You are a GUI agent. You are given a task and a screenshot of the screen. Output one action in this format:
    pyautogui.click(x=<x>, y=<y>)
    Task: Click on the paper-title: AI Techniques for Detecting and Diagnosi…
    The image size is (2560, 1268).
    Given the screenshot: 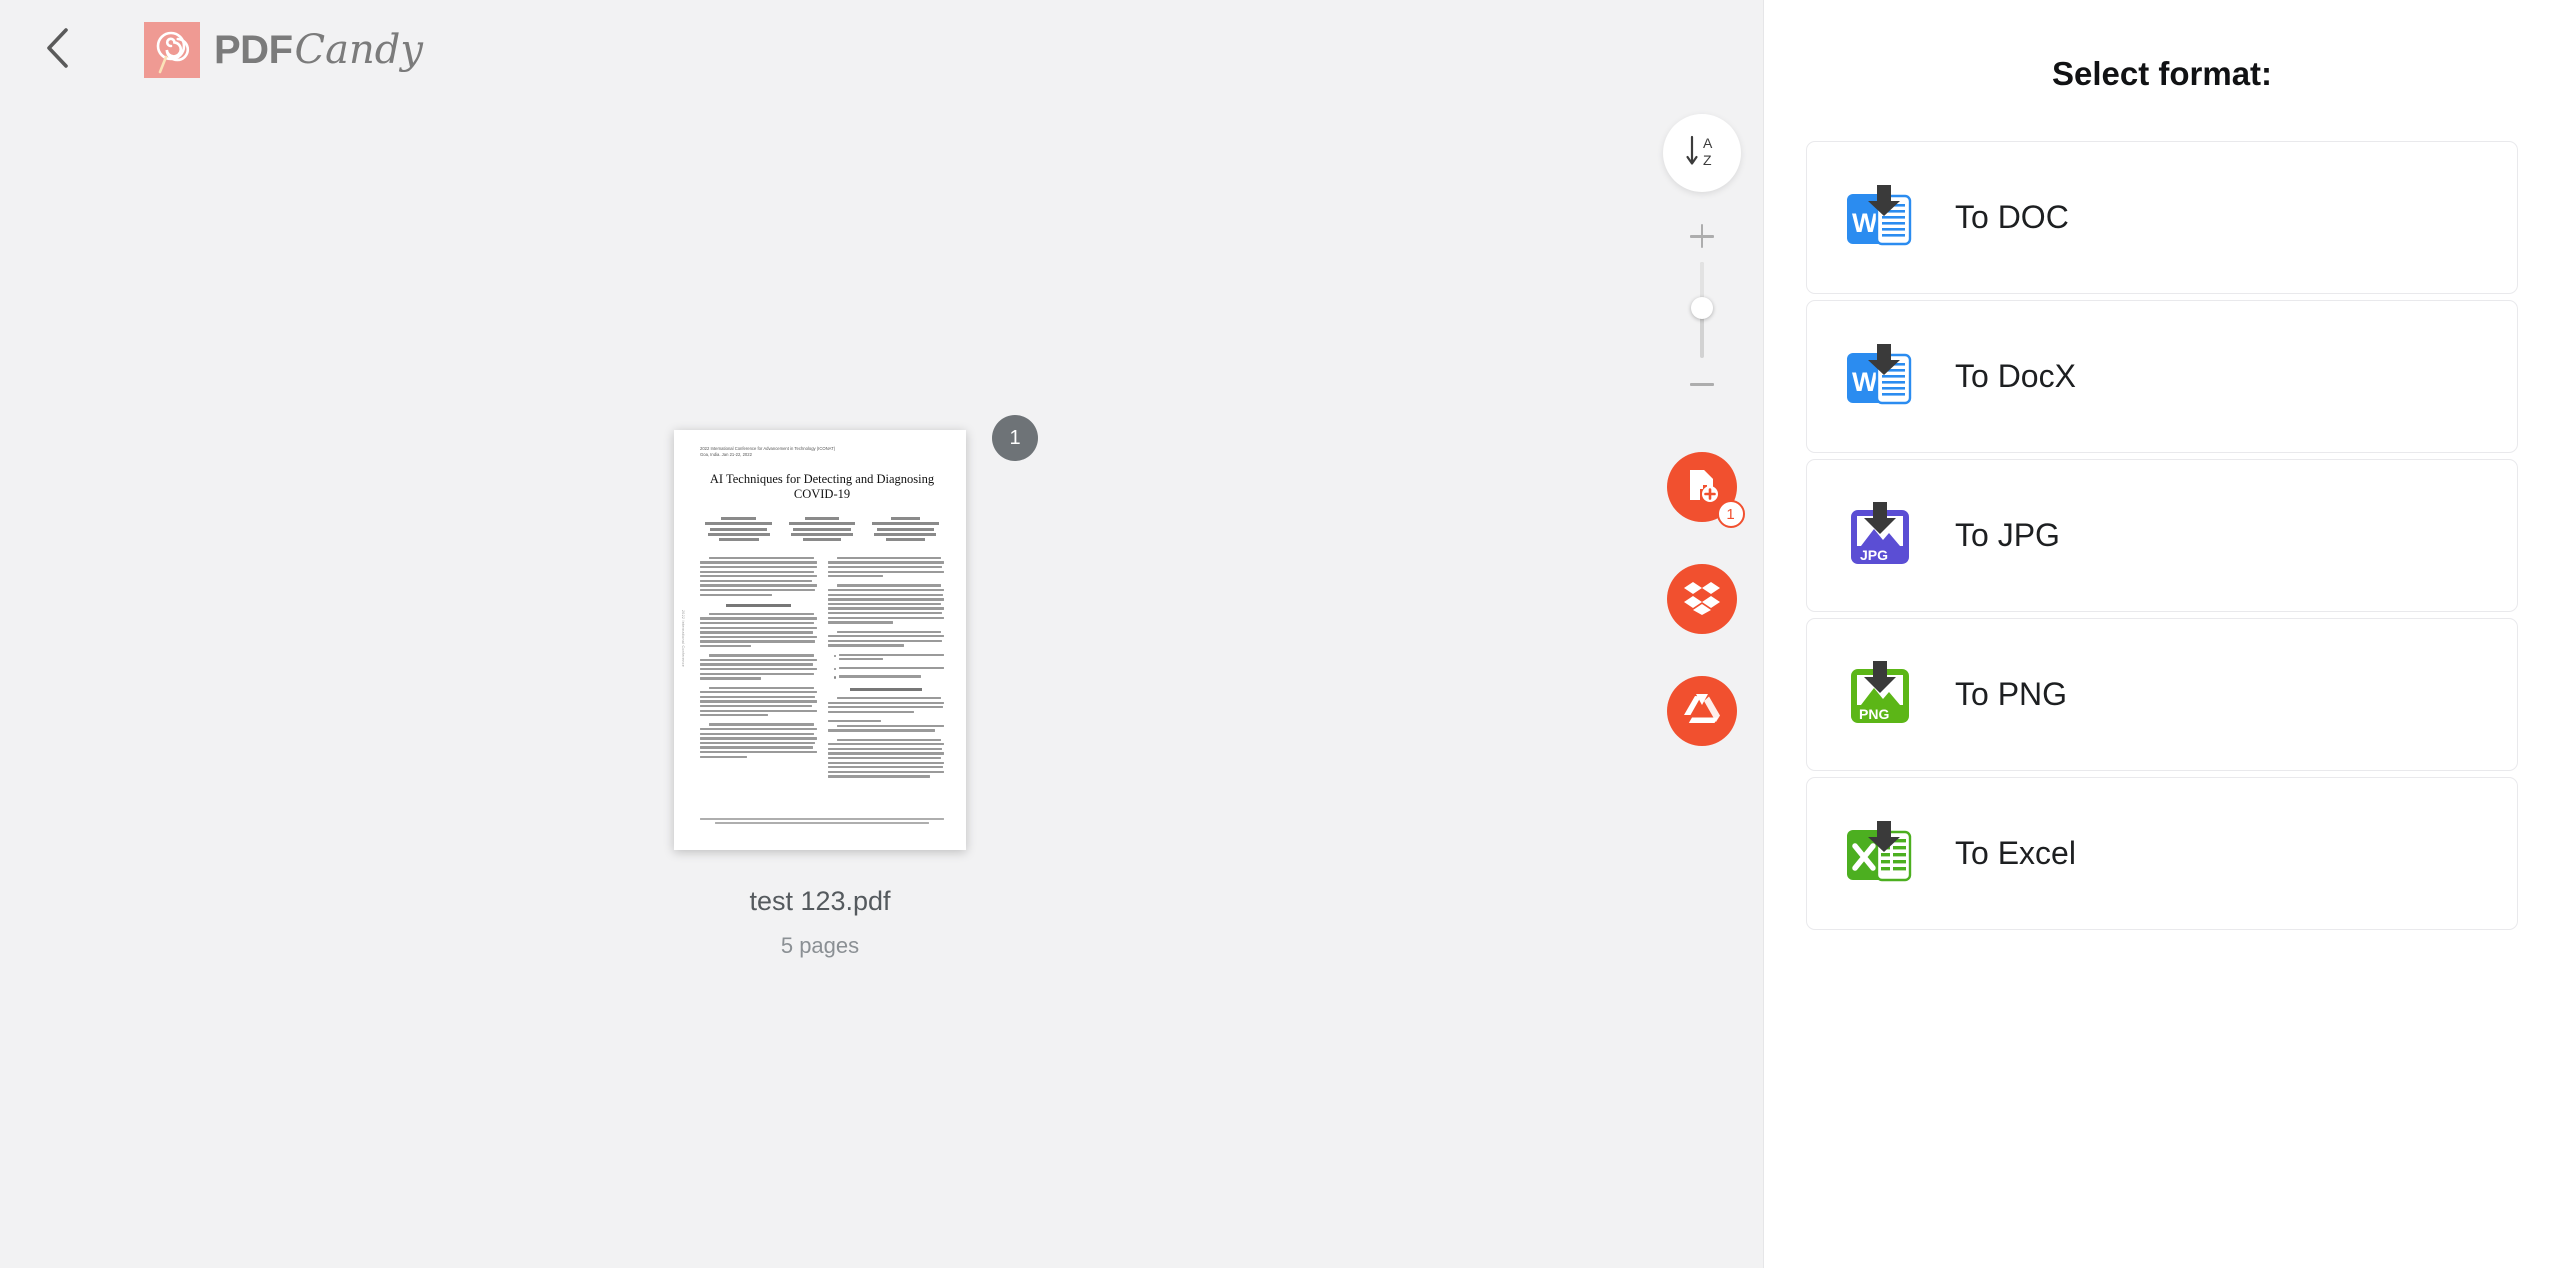 What is the action you would take?
    pyautogui.click(x=822, y=486)
    